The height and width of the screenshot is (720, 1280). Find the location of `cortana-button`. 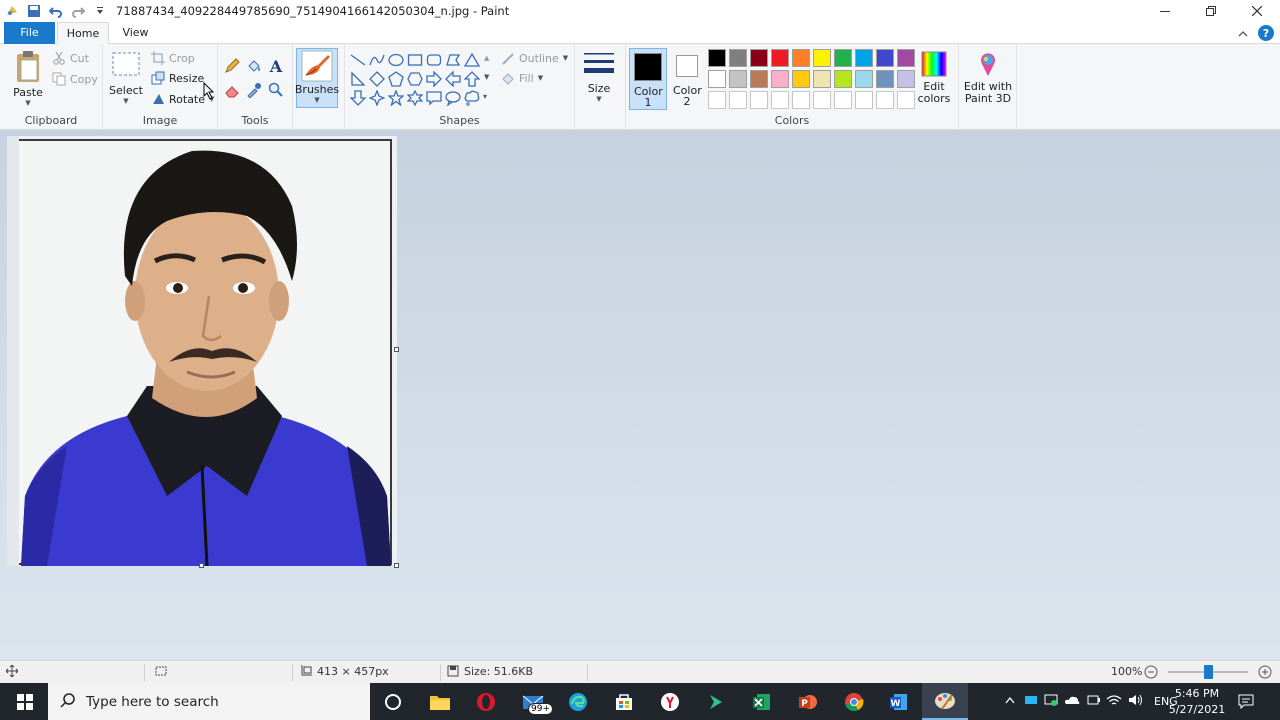

cortana-button is located at coordinates (393, 702).